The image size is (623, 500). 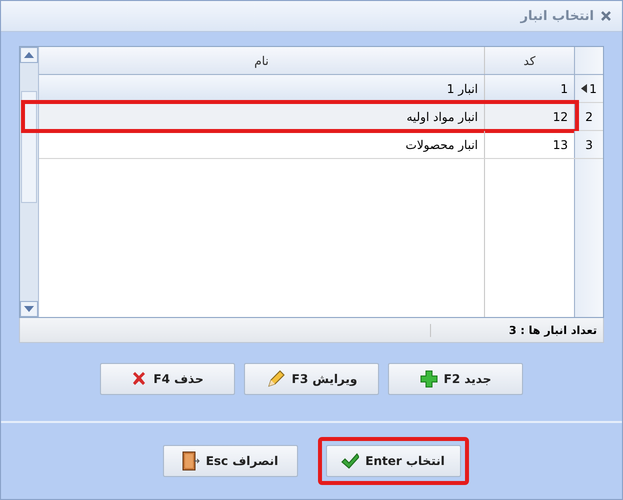 I want to click on table-cell-text: انبار 1, so click(x=462, y=89).